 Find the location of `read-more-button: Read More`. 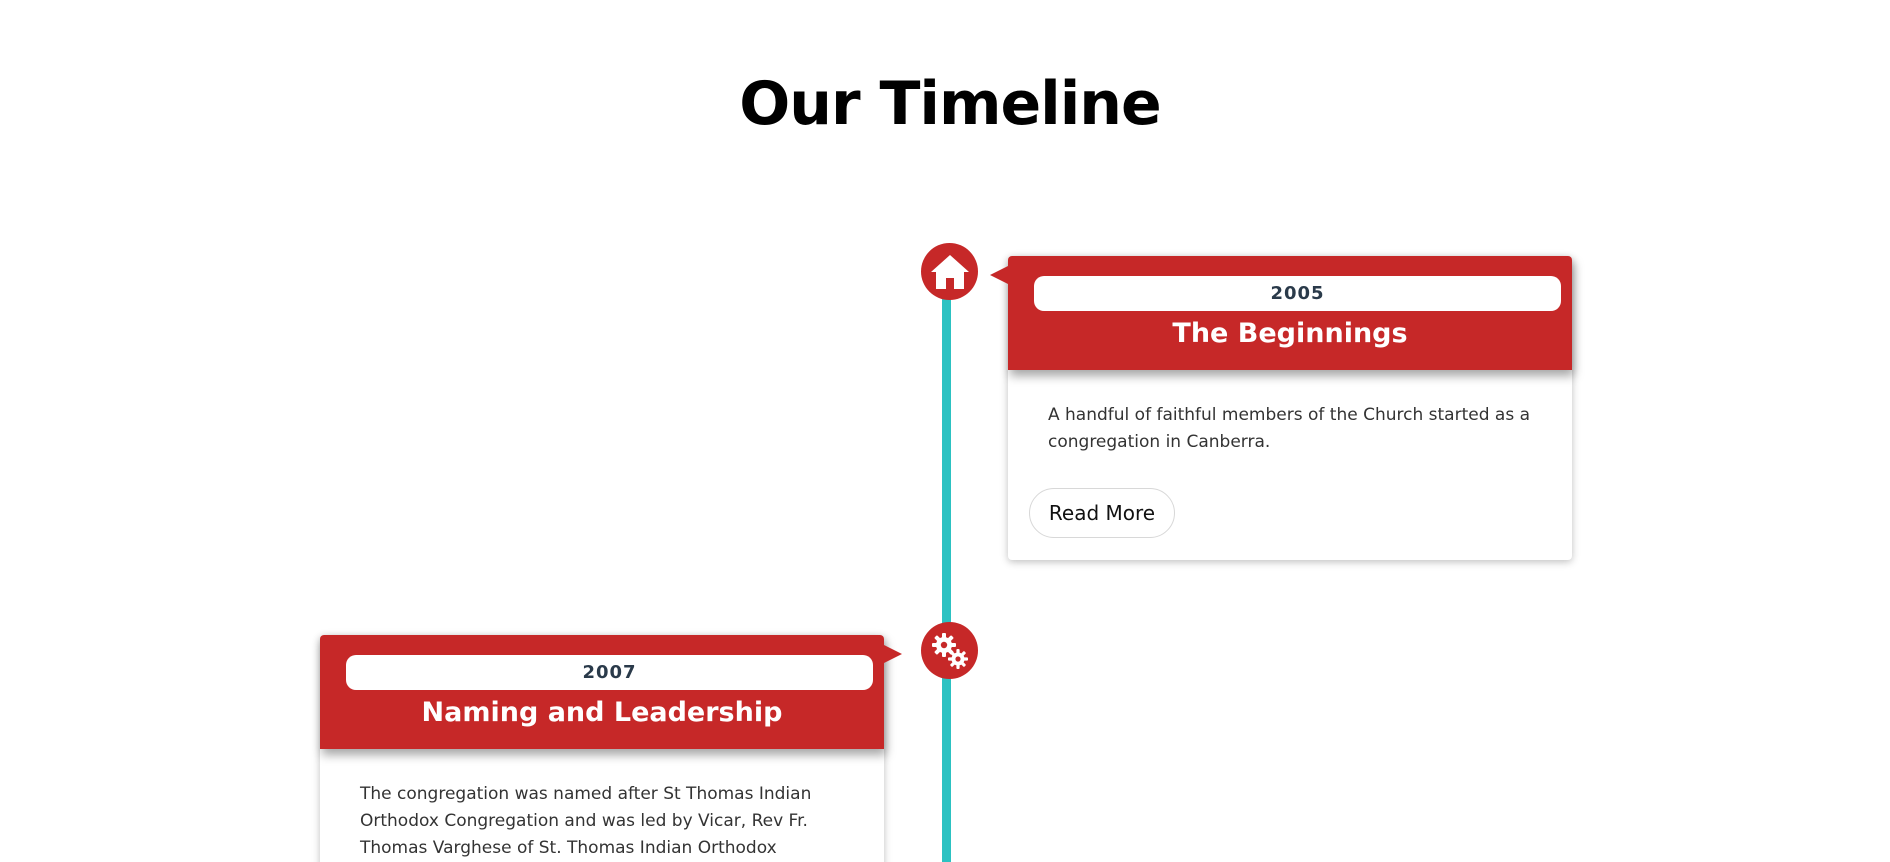

read-more-button: Read More is located at coordinates (1102, 513).